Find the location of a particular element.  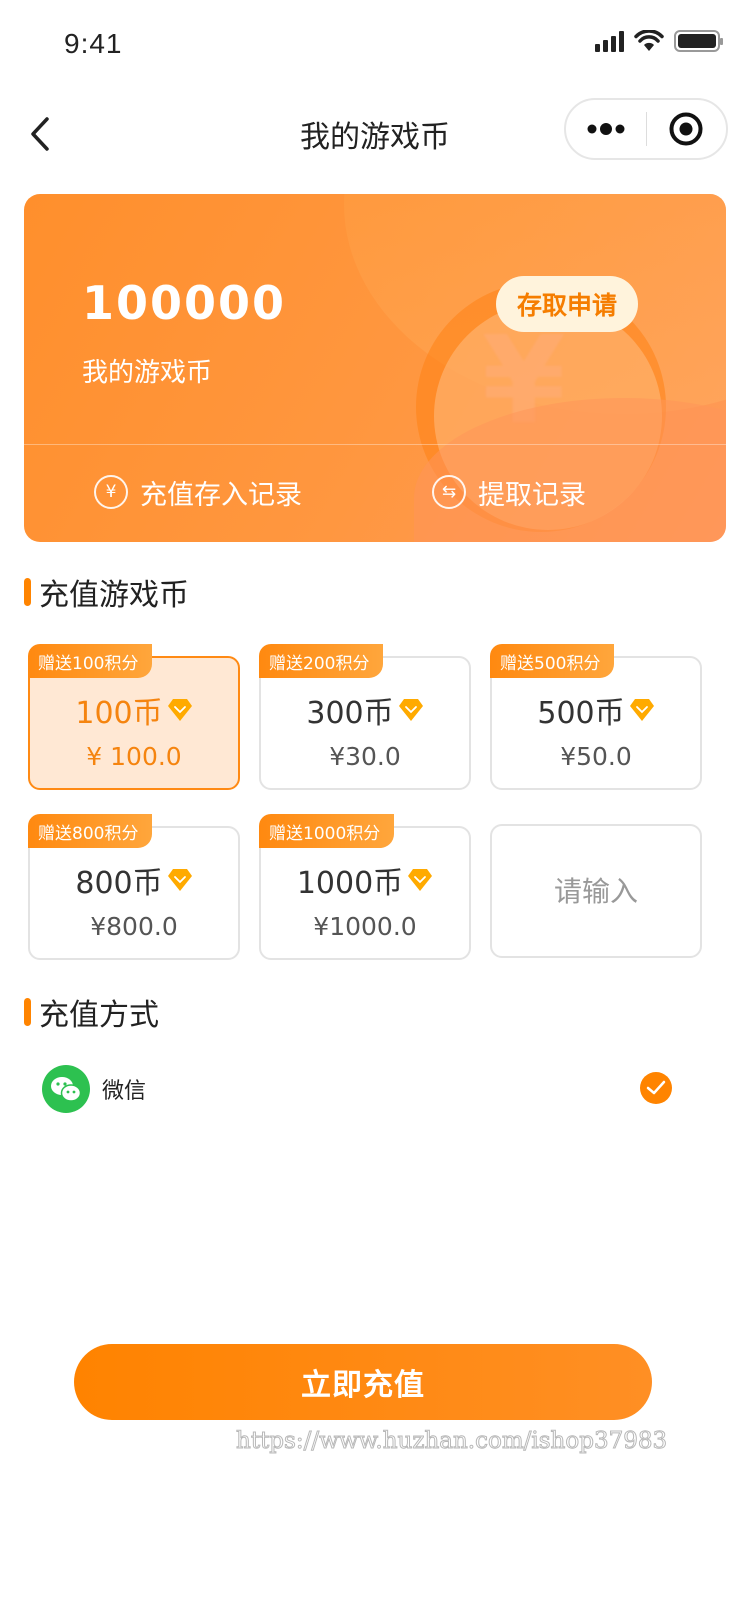

mini-program-capsule is located at coordinates (646, 129).